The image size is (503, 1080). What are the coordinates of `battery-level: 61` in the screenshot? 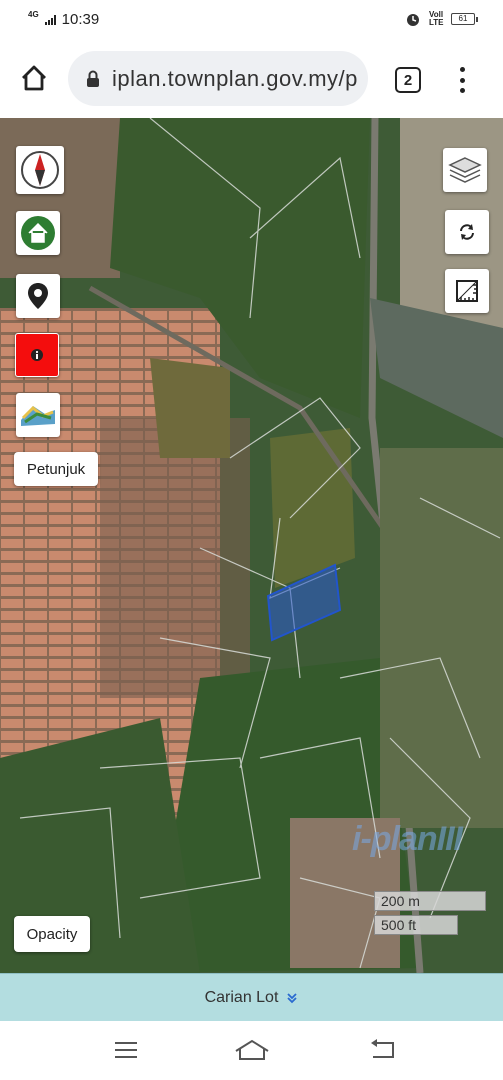 It's located at (463, 18).